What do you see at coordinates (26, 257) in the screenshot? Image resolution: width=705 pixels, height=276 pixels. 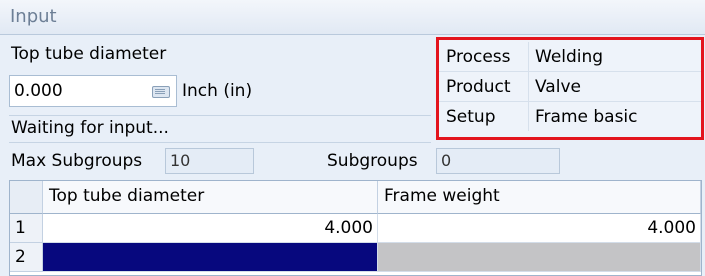 I see `row-number: 2` at bounding box center [26, 257].